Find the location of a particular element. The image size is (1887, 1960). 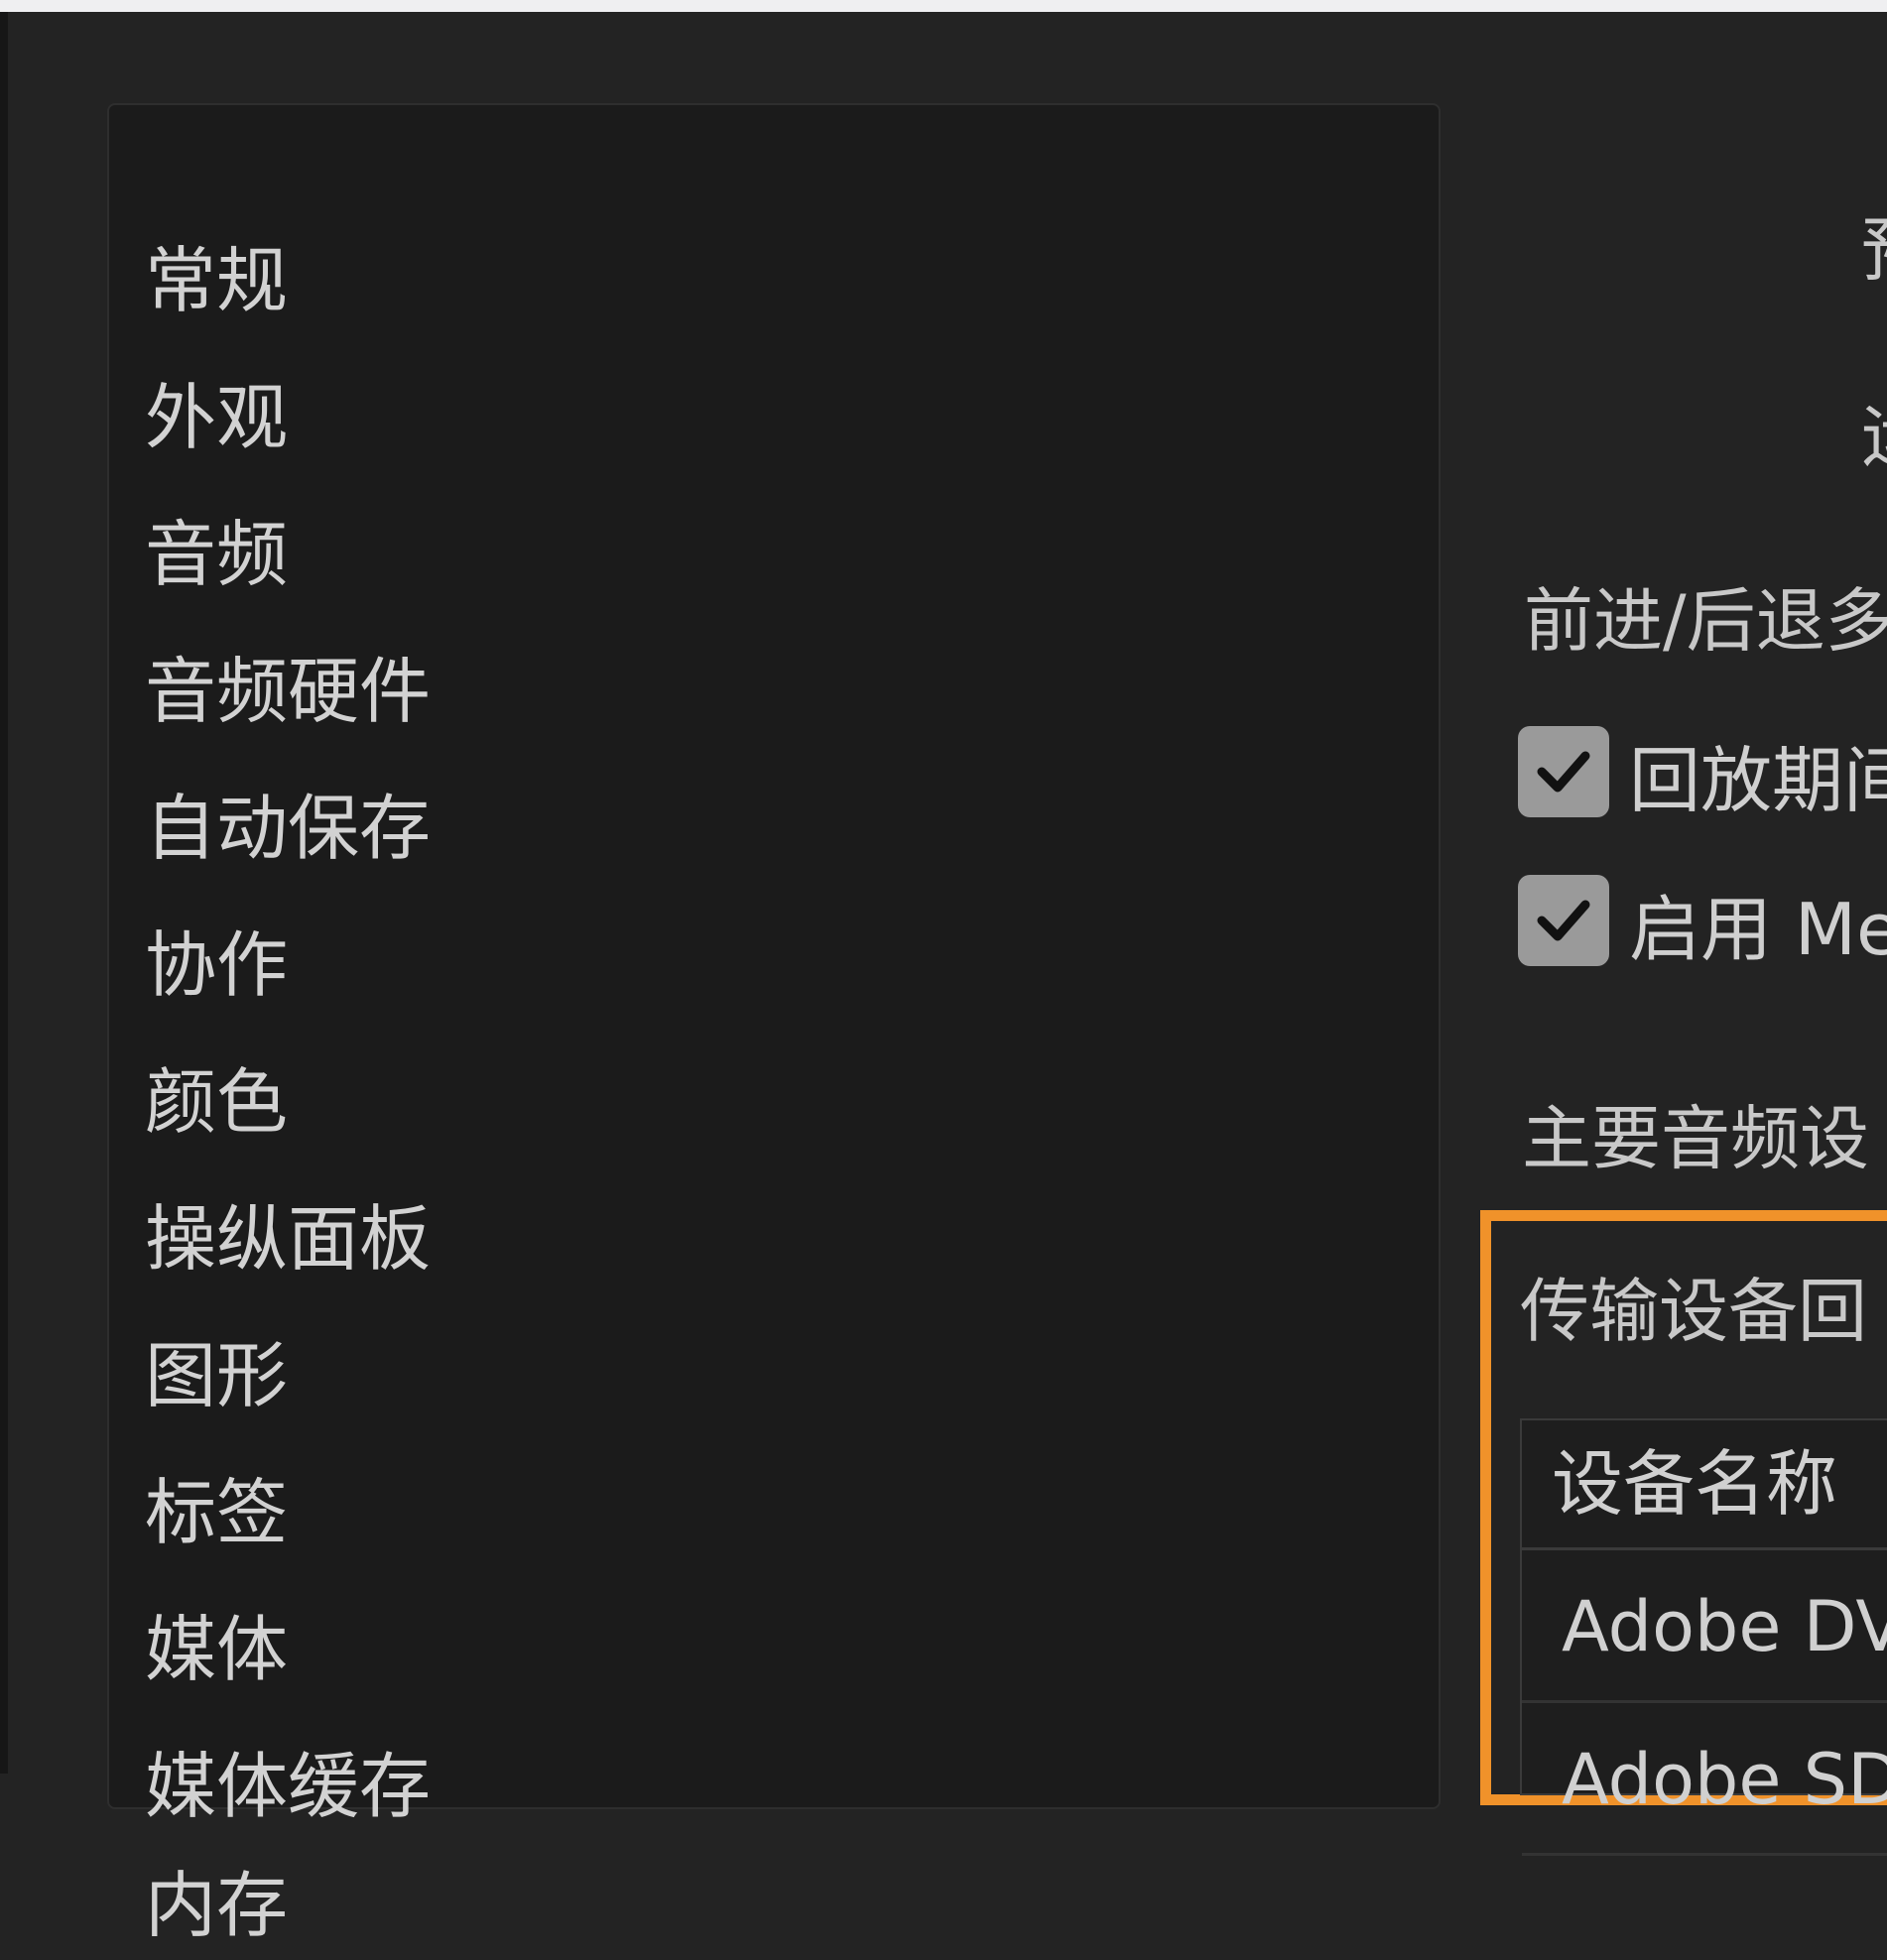

sidebar-item-general: 常规 is located at coordinates (216, 280).